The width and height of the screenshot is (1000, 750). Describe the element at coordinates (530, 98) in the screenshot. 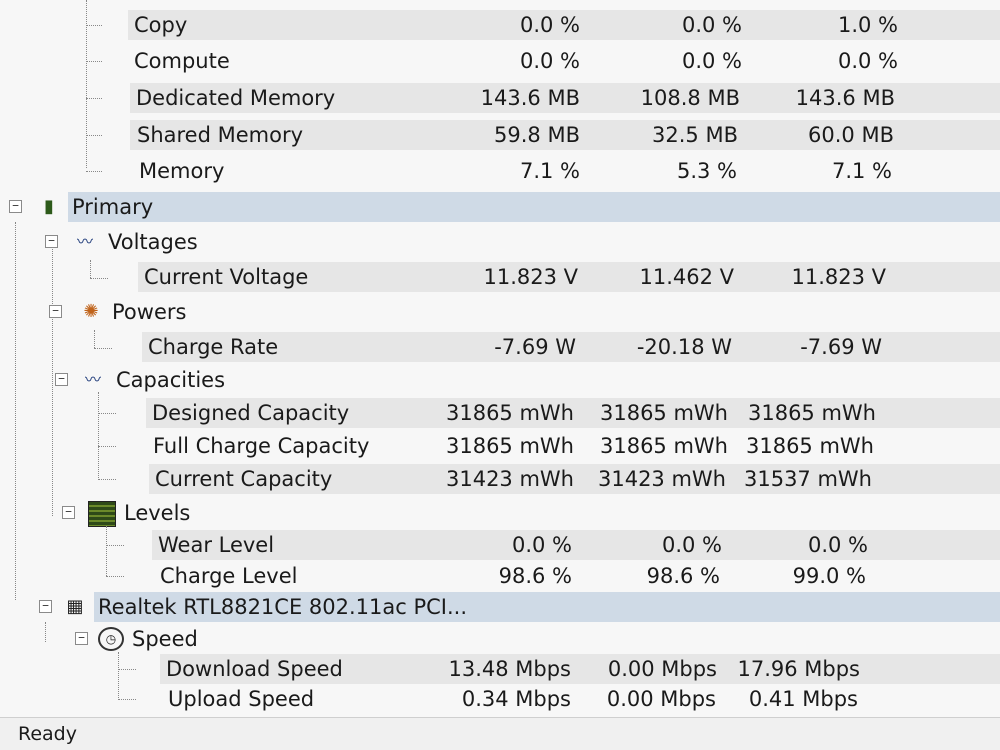

I see `sensor-value-current: 143.6 MB` at that location.